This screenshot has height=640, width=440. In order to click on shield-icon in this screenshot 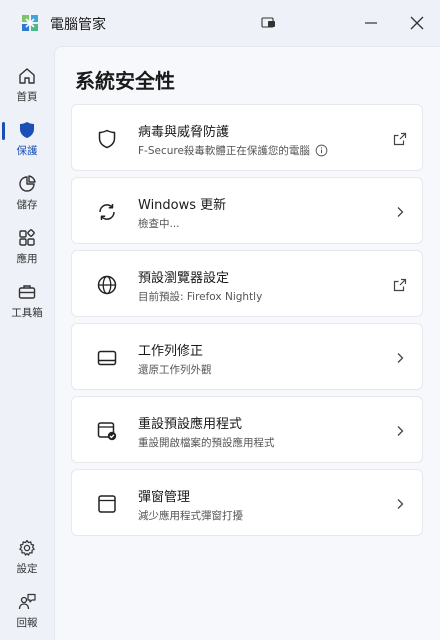, I will do `click(27, 130)`.